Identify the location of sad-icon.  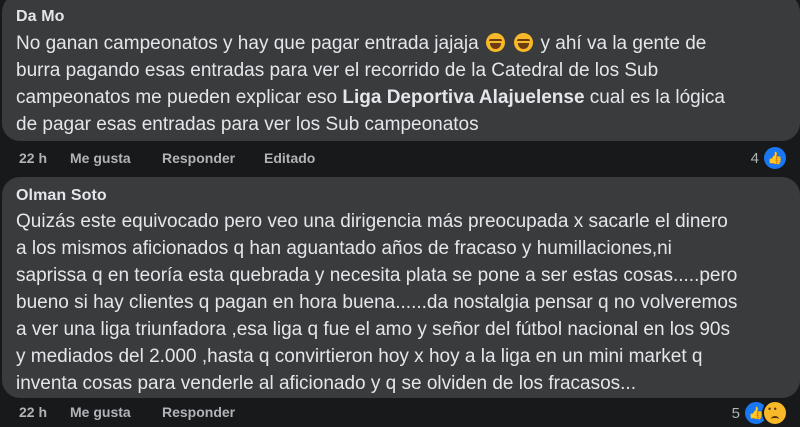
(775, 413).